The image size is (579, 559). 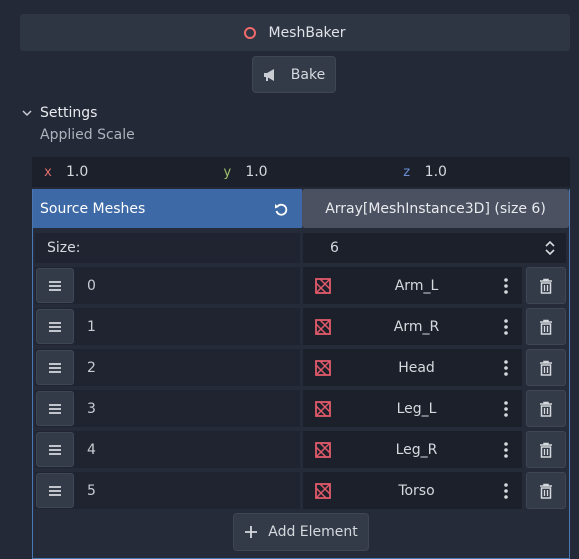 What do you see at coordinates (91, 326) in the screenshot?
I see `row-index-label: 1` at bounding box center [91, 326].